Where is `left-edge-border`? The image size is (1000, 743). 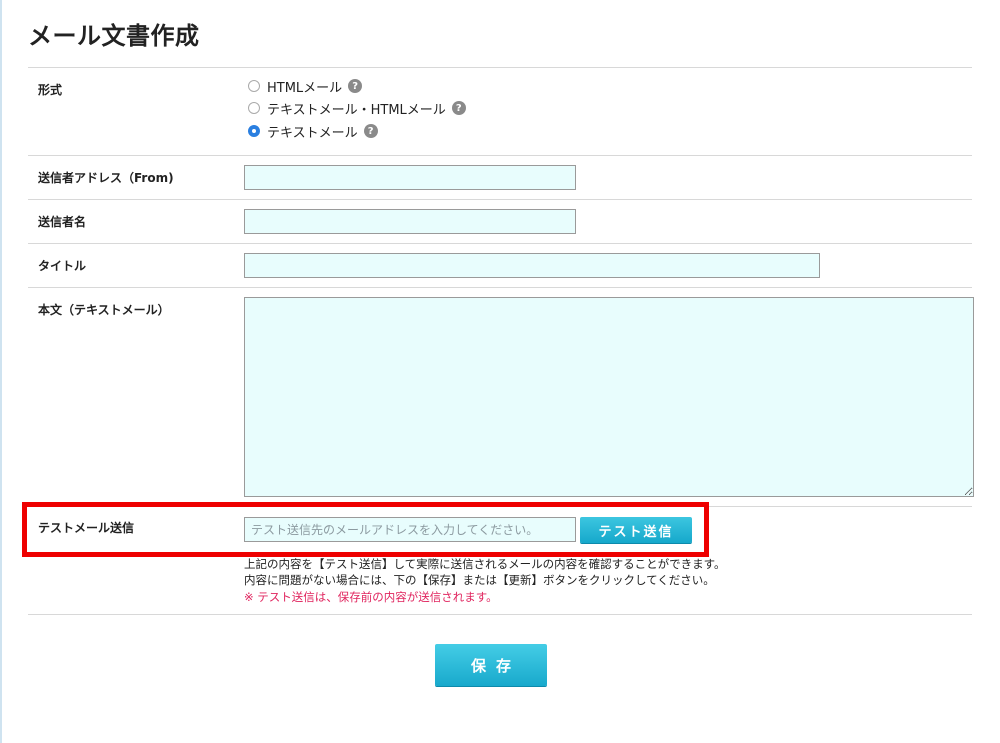
left-edge-border is located at coordinates (1, 371).